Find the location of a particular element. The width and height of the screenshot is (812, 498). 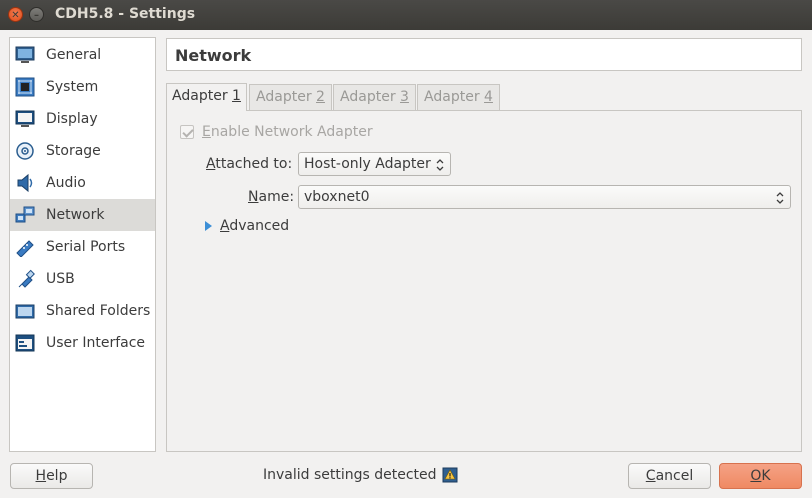

sidebar-item-network: Network is located at coordinates (82, 215).